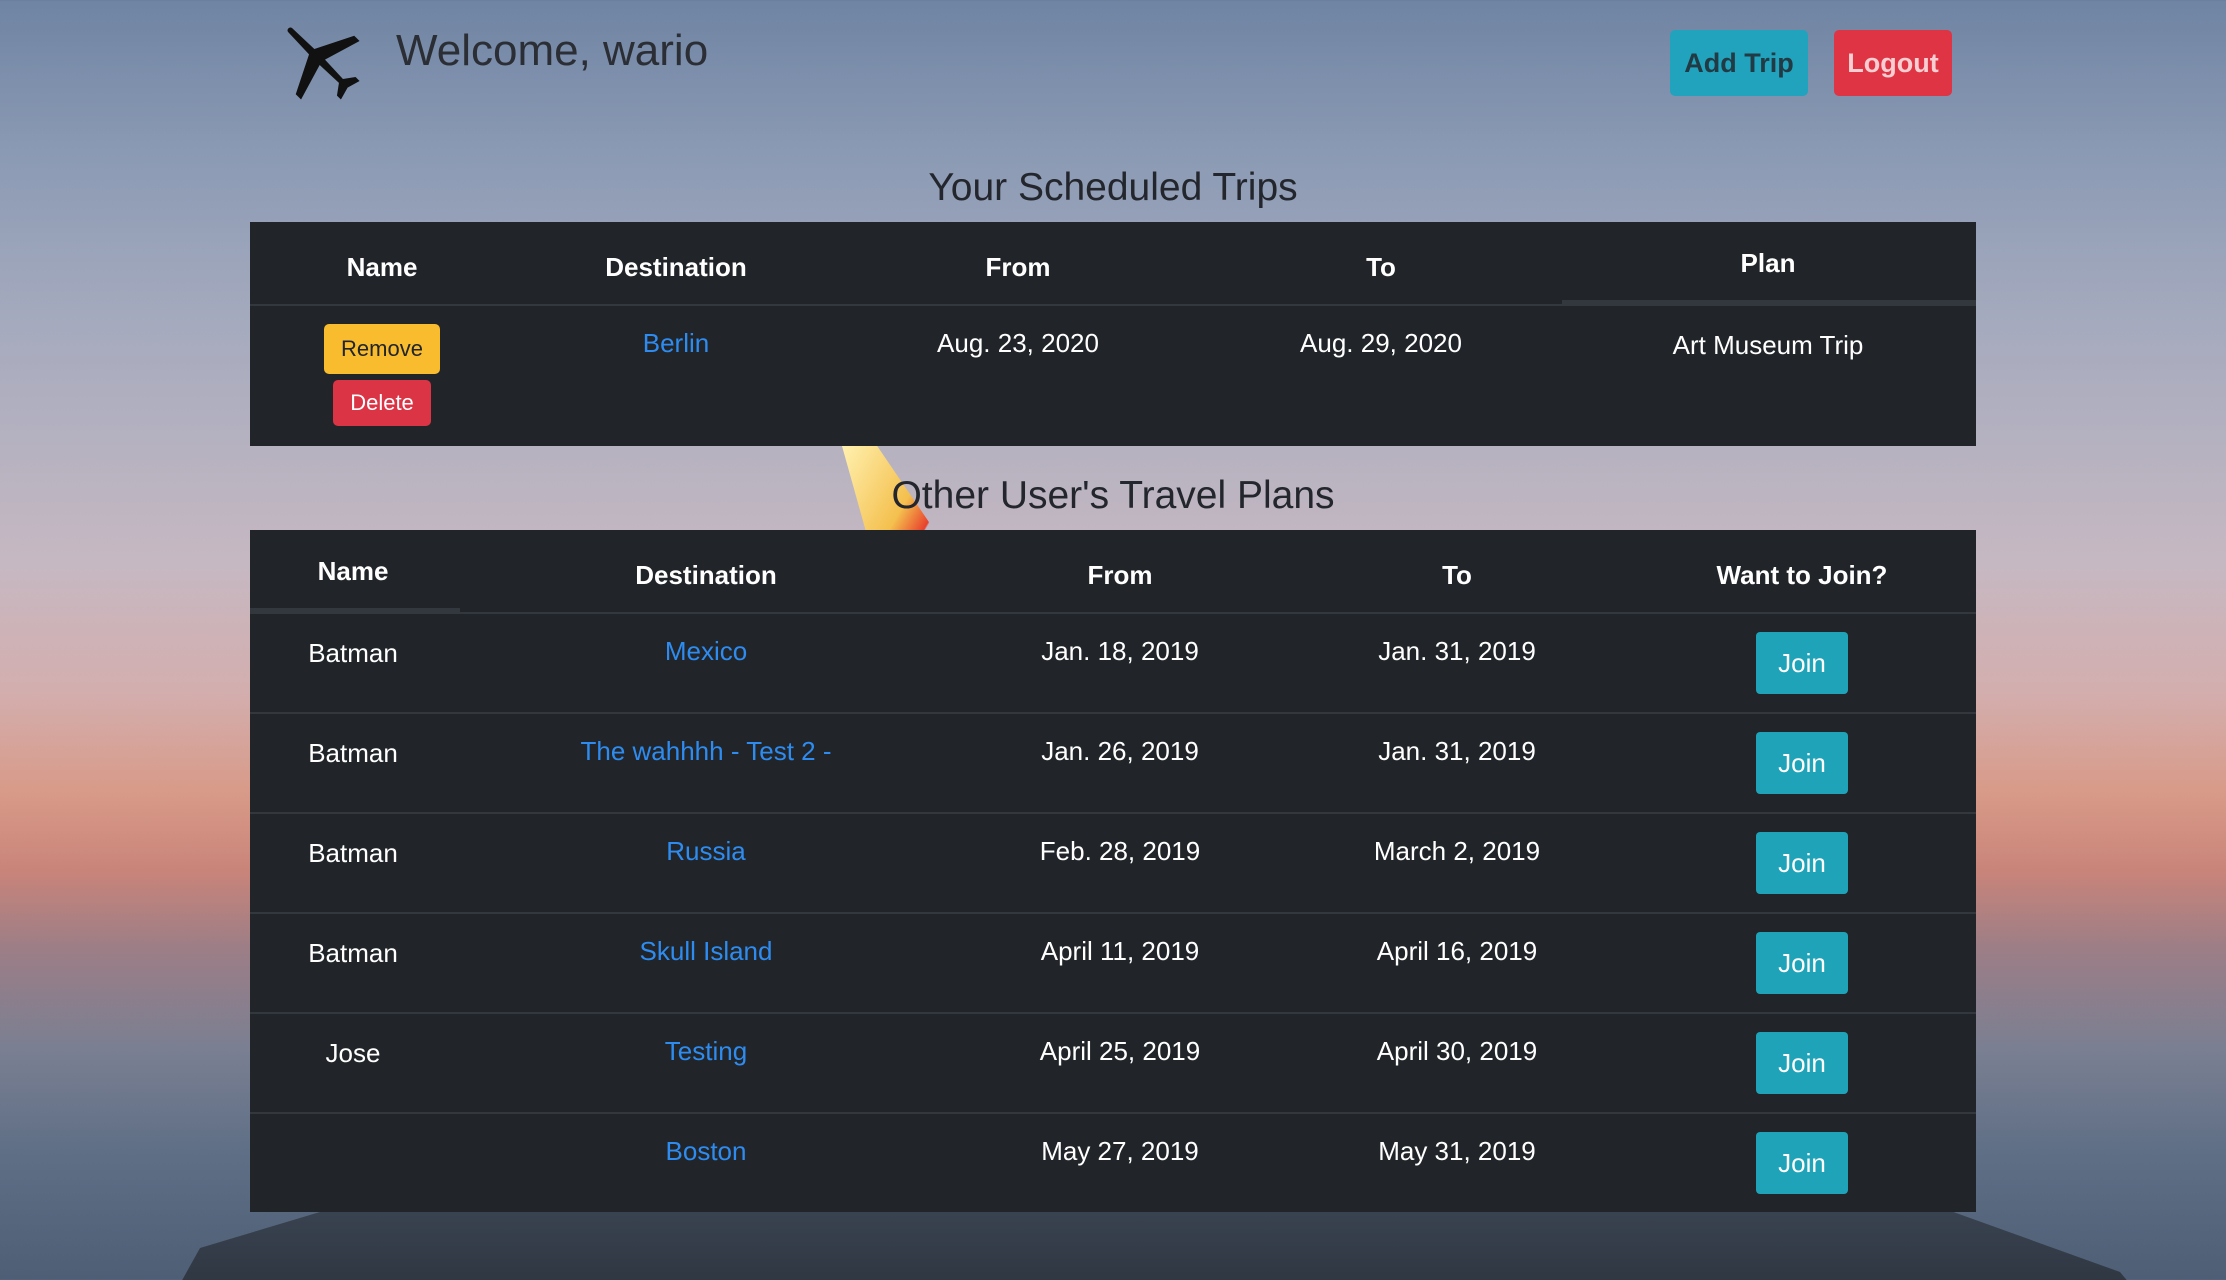  Describe the element at coordinates (706, 651) in the screenshot. I see `destination-link: Mexico` at that location.